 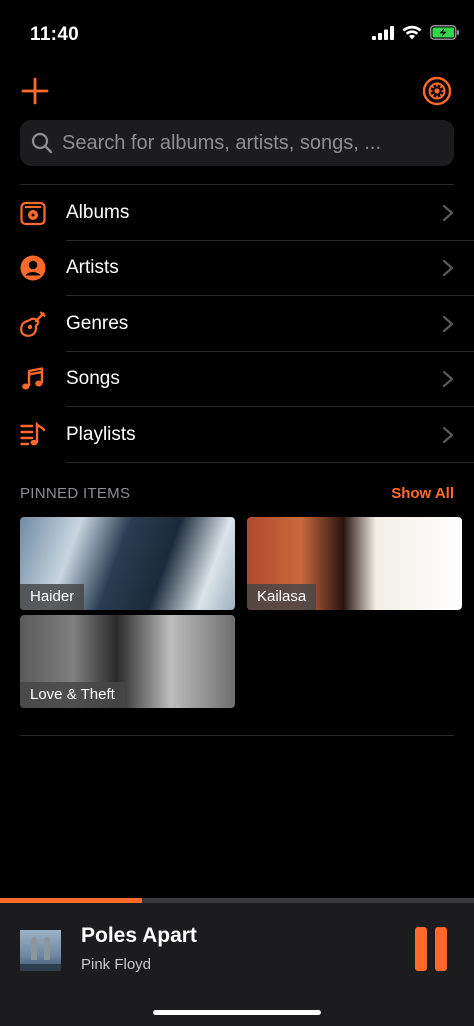 I want to click on battery-charging-icon, so click(x=444, y=32).